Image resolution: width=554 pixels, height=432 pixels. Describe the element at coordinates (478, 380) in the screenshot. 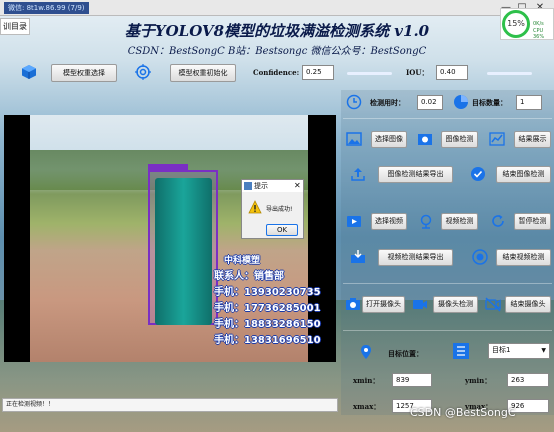

I see `ymin-label: ymin：` at that location.